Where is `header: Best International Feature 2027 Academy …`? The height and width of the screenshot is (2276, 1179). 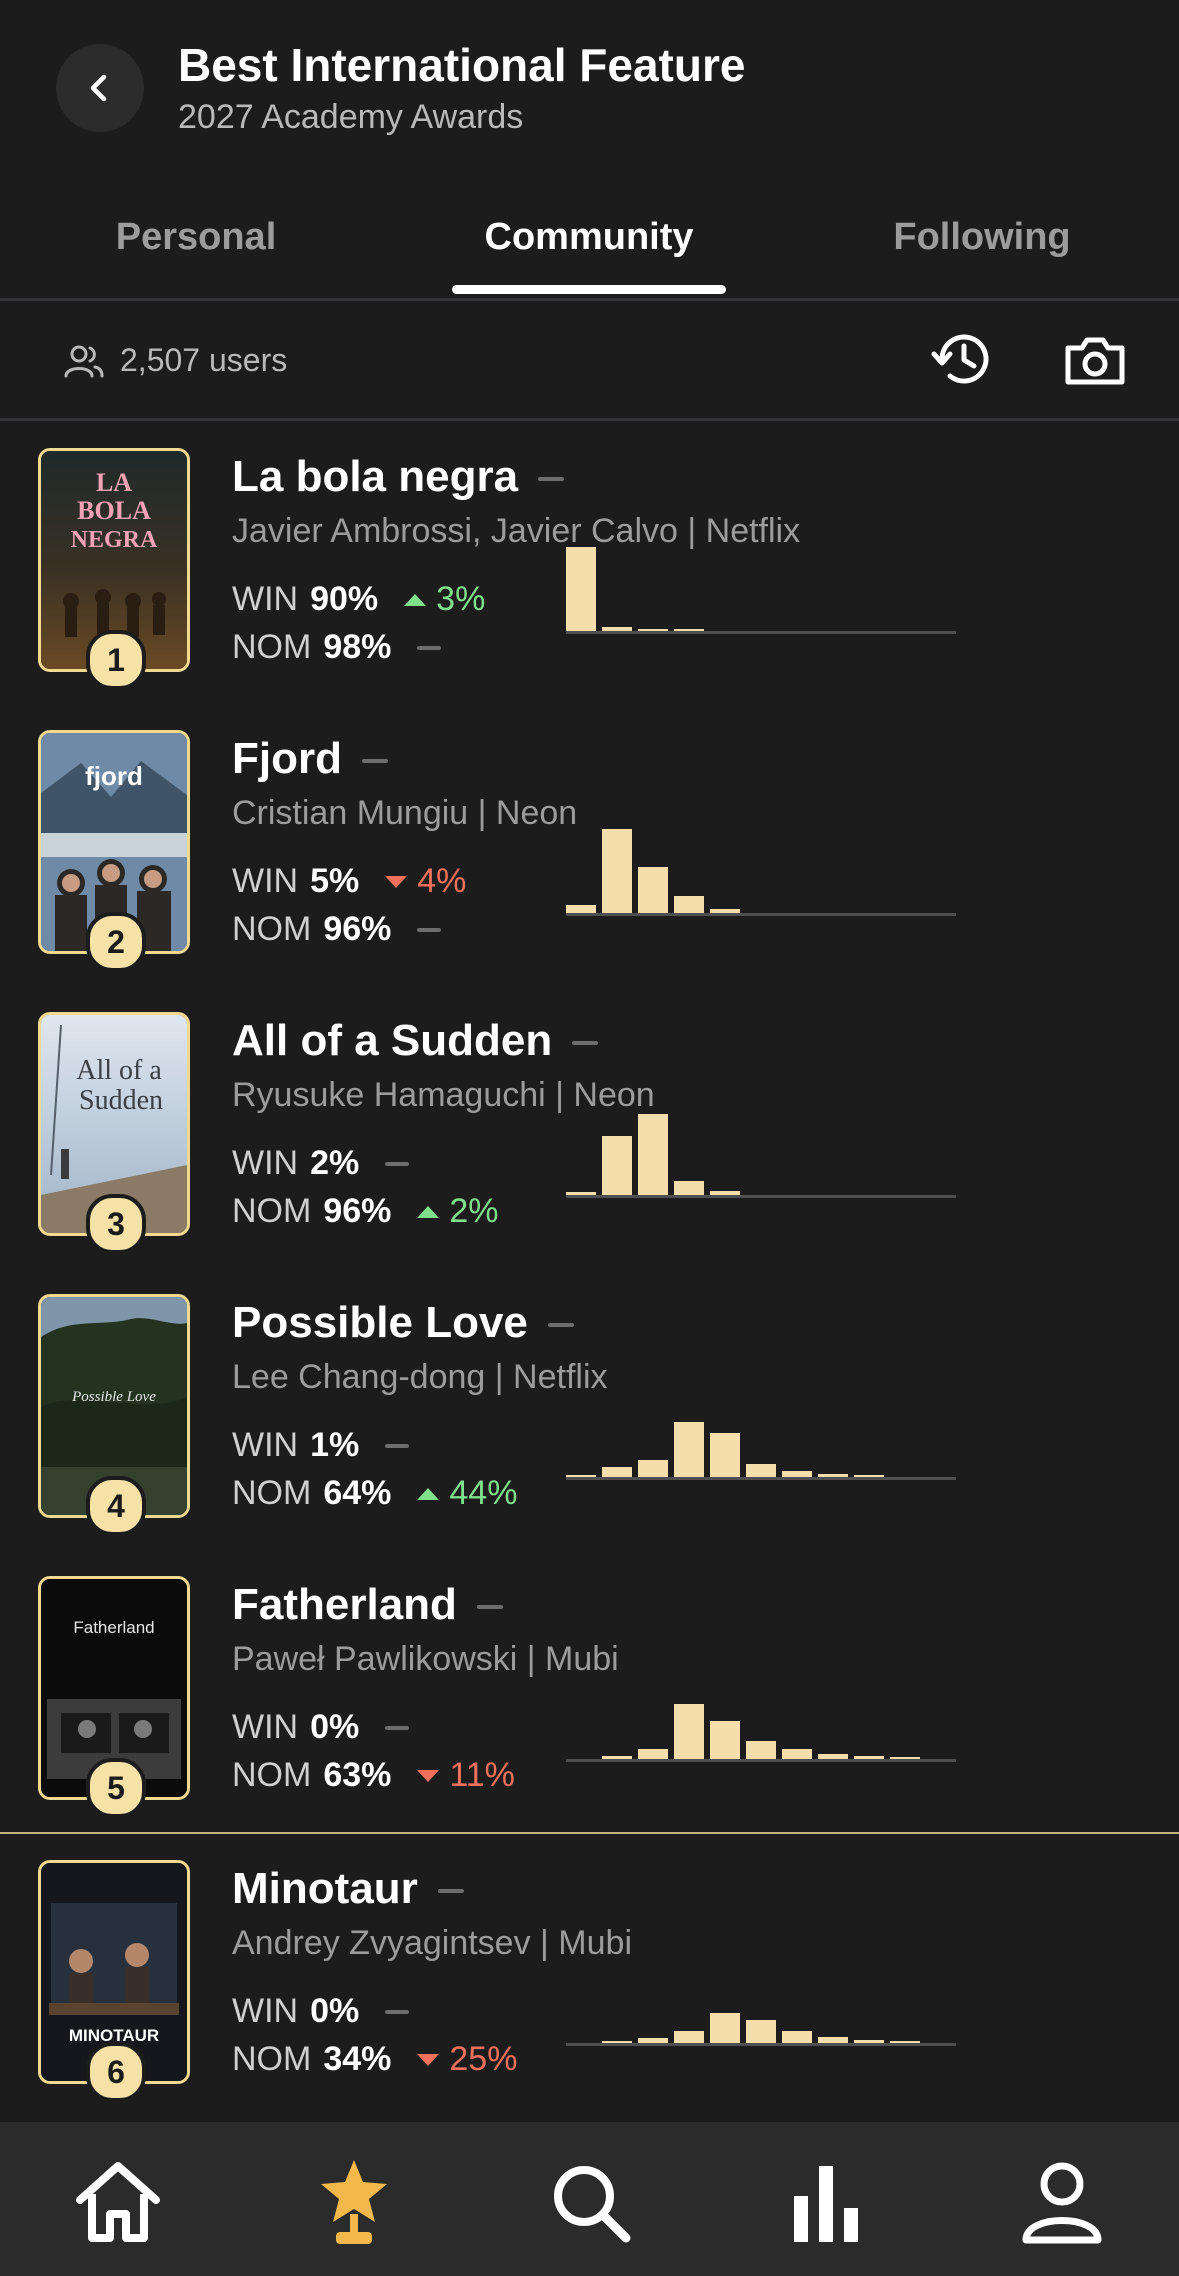 header: Best International Feature 2027 Academy … is located at coordinates (589, 95).